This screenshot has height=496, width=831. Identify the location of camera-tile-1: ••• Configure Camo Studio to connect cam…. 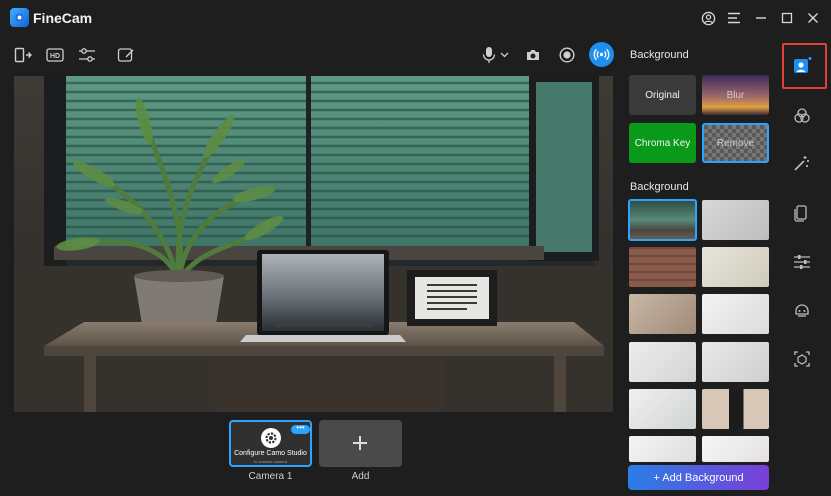
(270, 443).